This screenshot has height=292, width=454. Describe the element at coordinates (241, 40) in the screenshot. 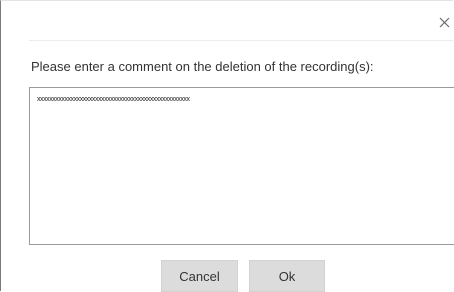

I see `header-divider` at that location.